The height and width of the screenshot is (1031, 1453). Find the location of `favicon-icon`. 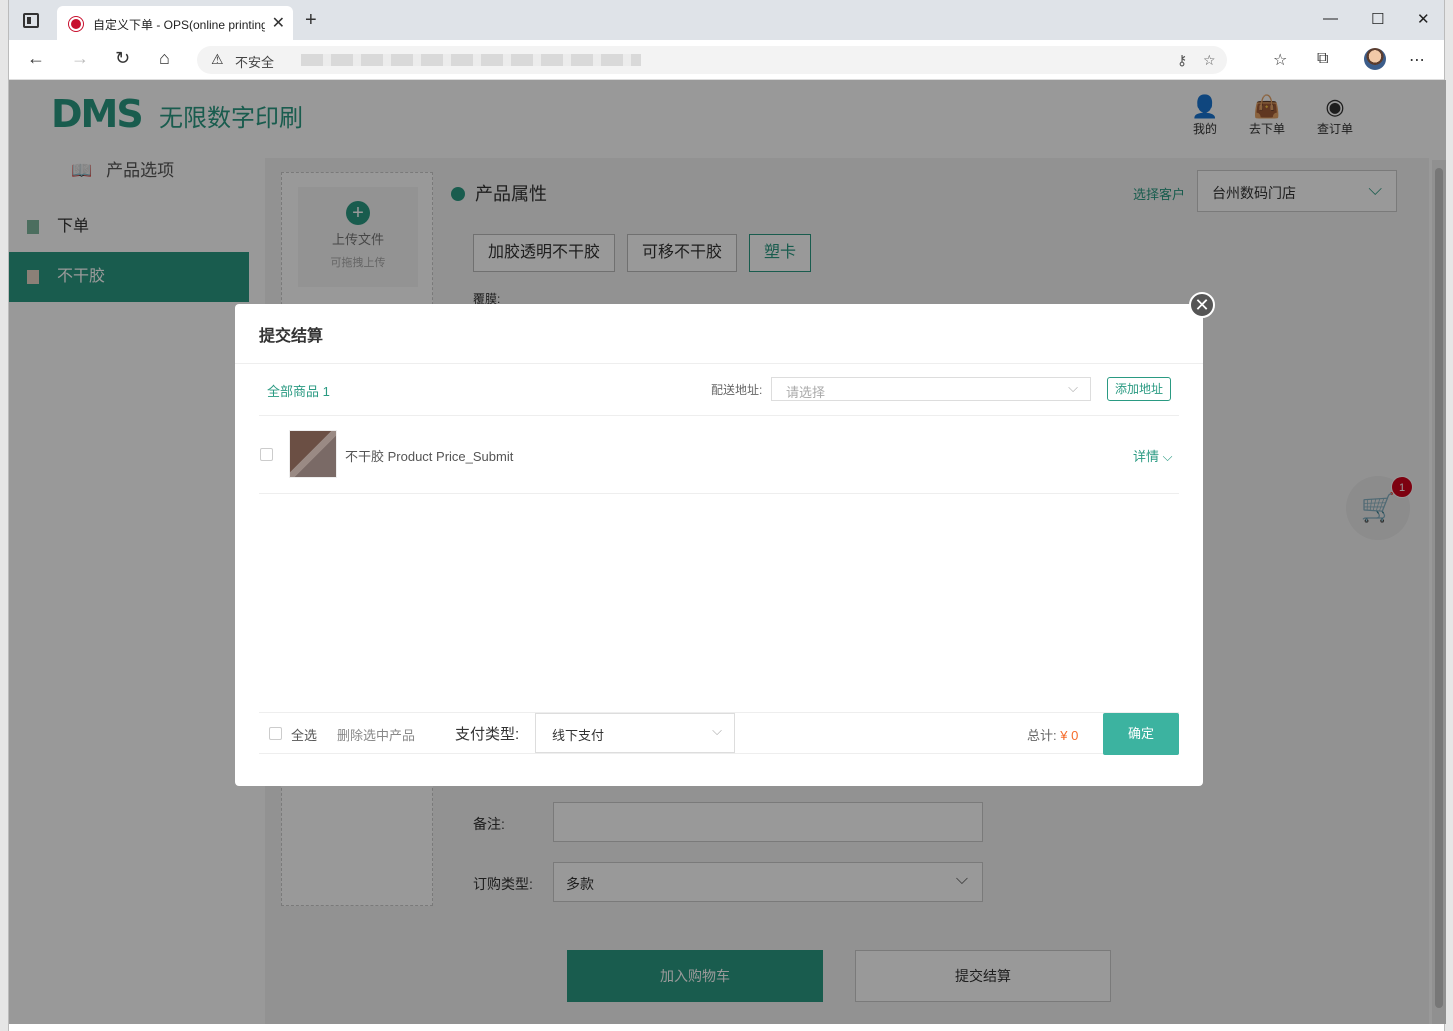

favicon-icon is located at coordinates (76, 24).